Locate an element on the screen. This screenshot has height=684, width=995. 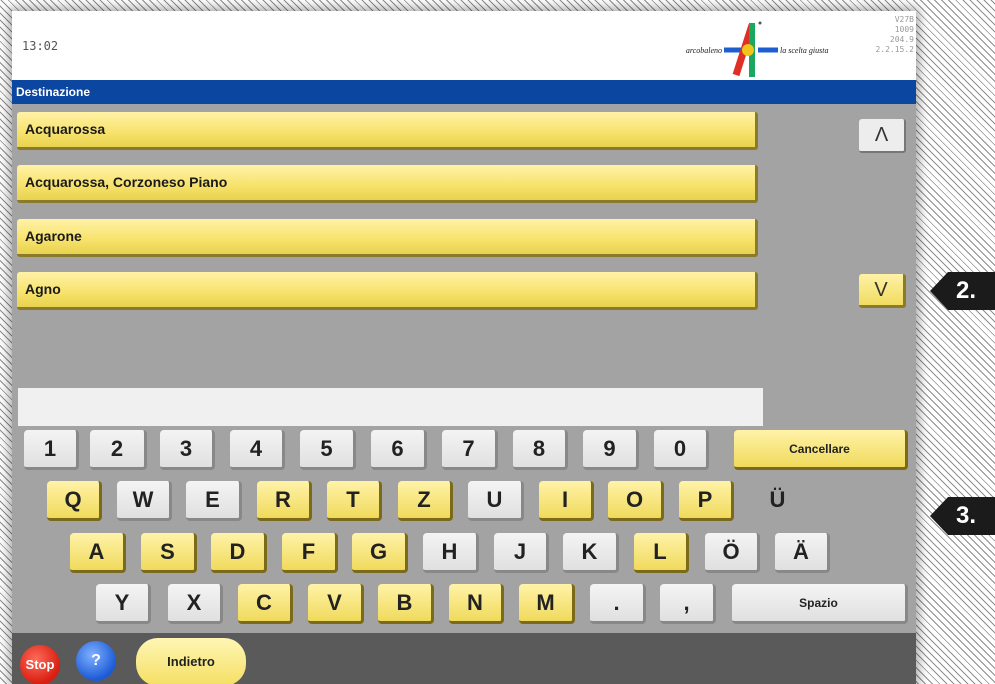
key-y: Y is located at coordinates (123, 604).